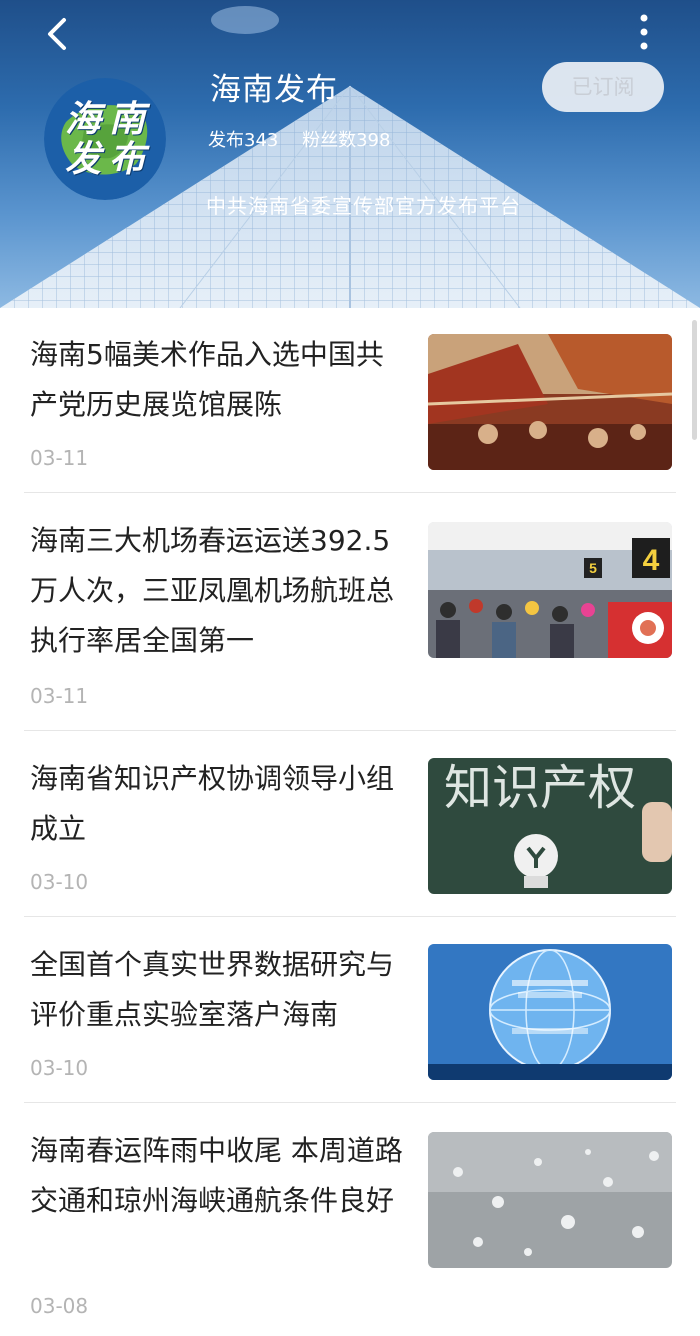  What do you see at coordinates (126, 159) in the screenshot?
I see `avatar-char: 布` at bounding box center [126, 159].